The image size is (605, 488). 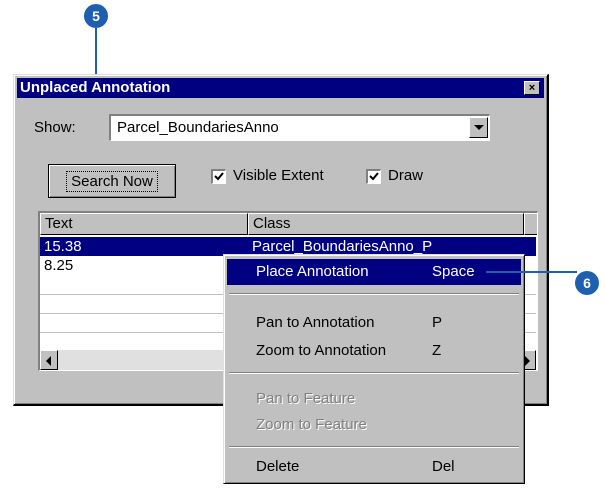 I want to click on dropdown-arrow-button, so click(x=478, y=127).